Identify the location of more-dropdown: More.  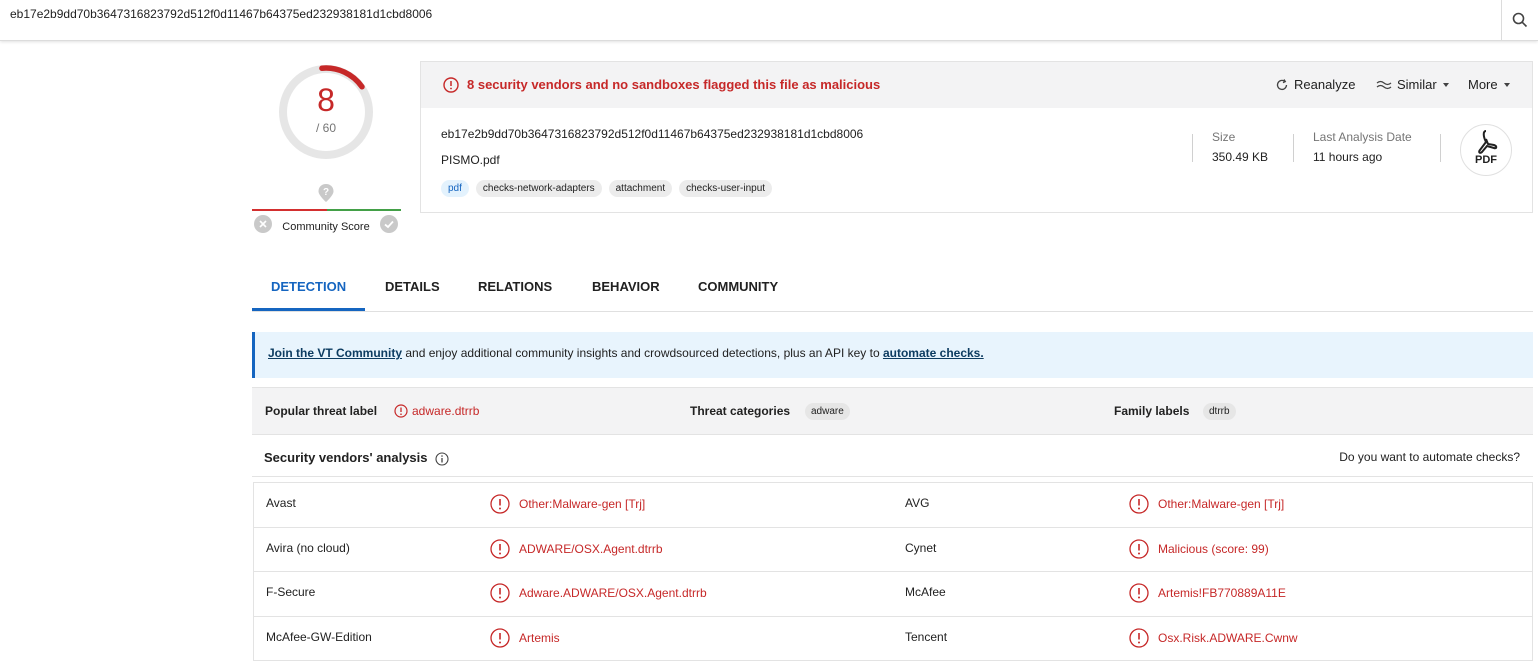
(1489, 84).